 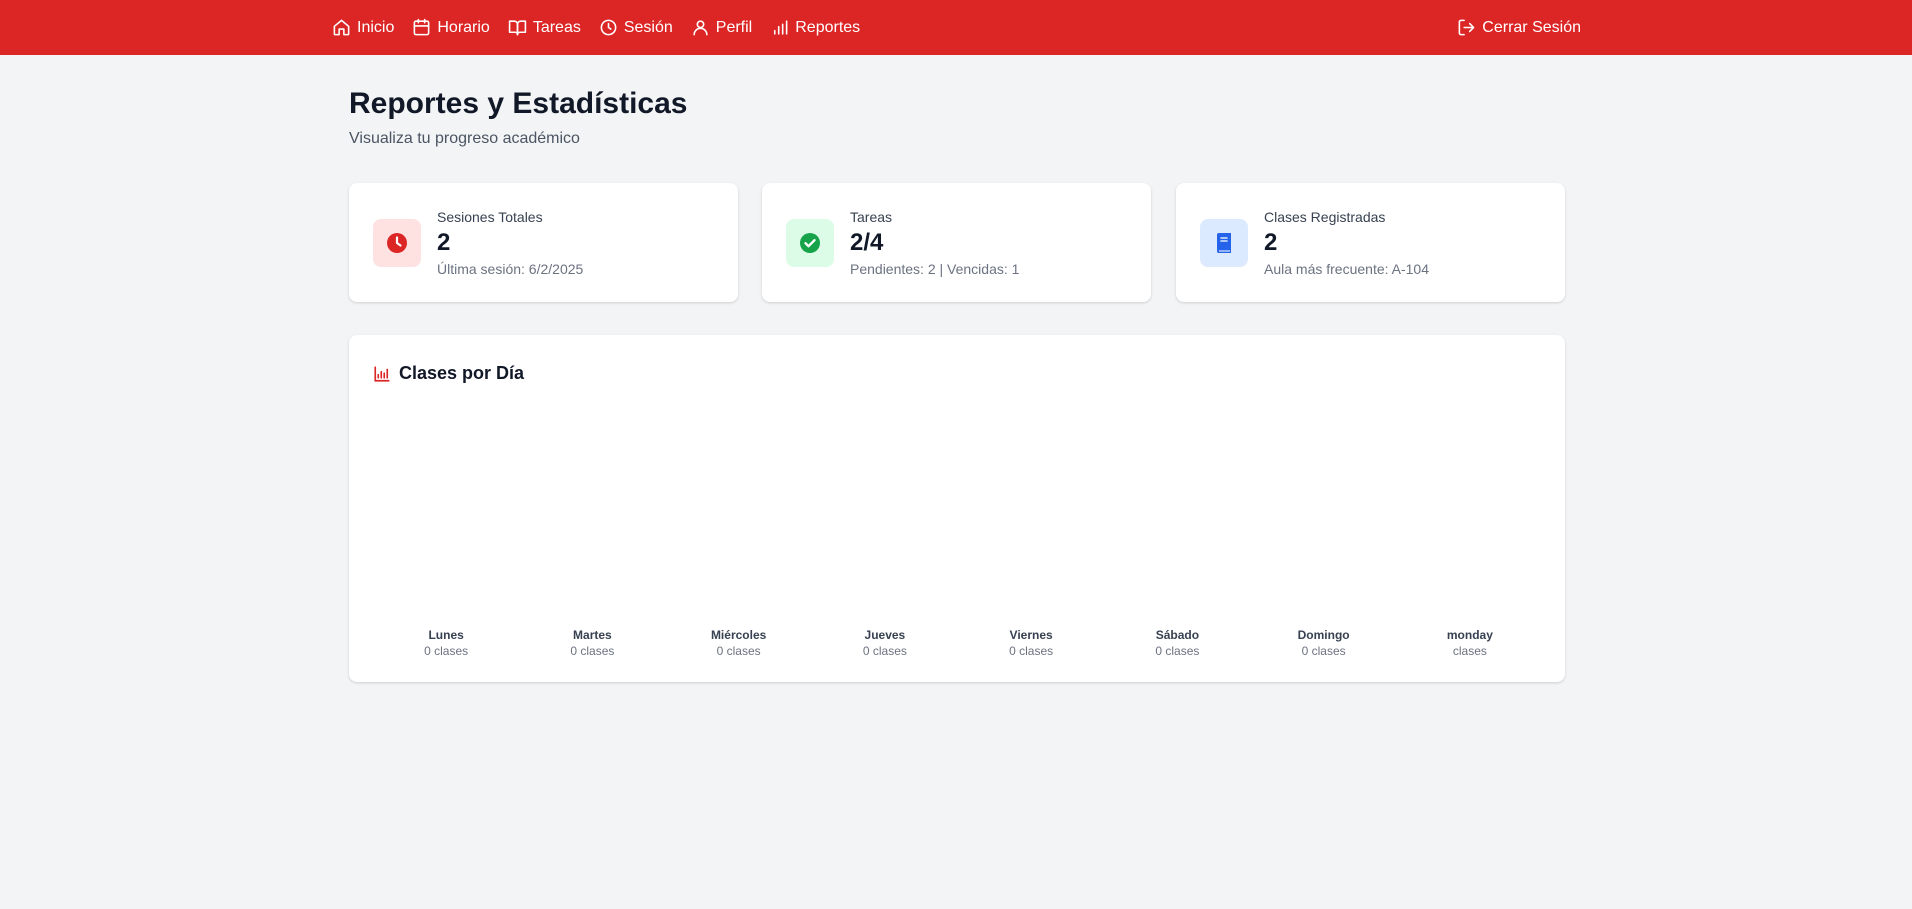 I want to click on day-label-column: Miércoles 0 clases, so click(x=739, y=643).